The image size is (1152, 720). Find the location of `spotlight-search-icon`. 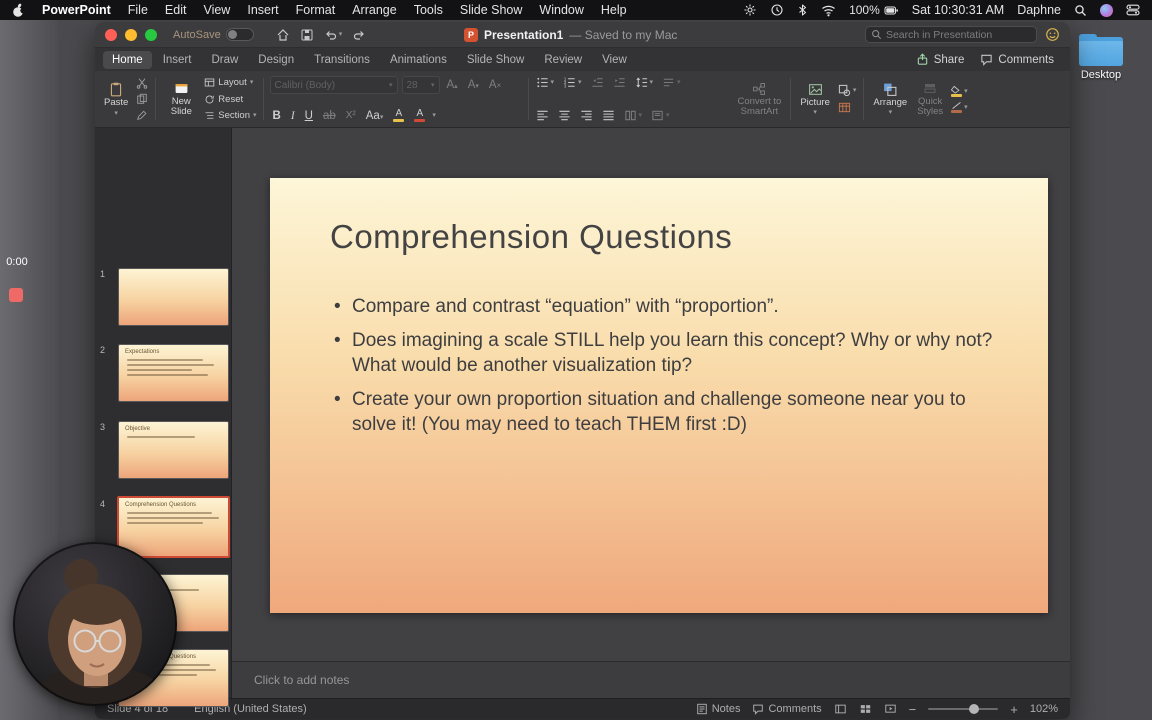

spotlight-search-icon is located at coordinates (1080, 10).